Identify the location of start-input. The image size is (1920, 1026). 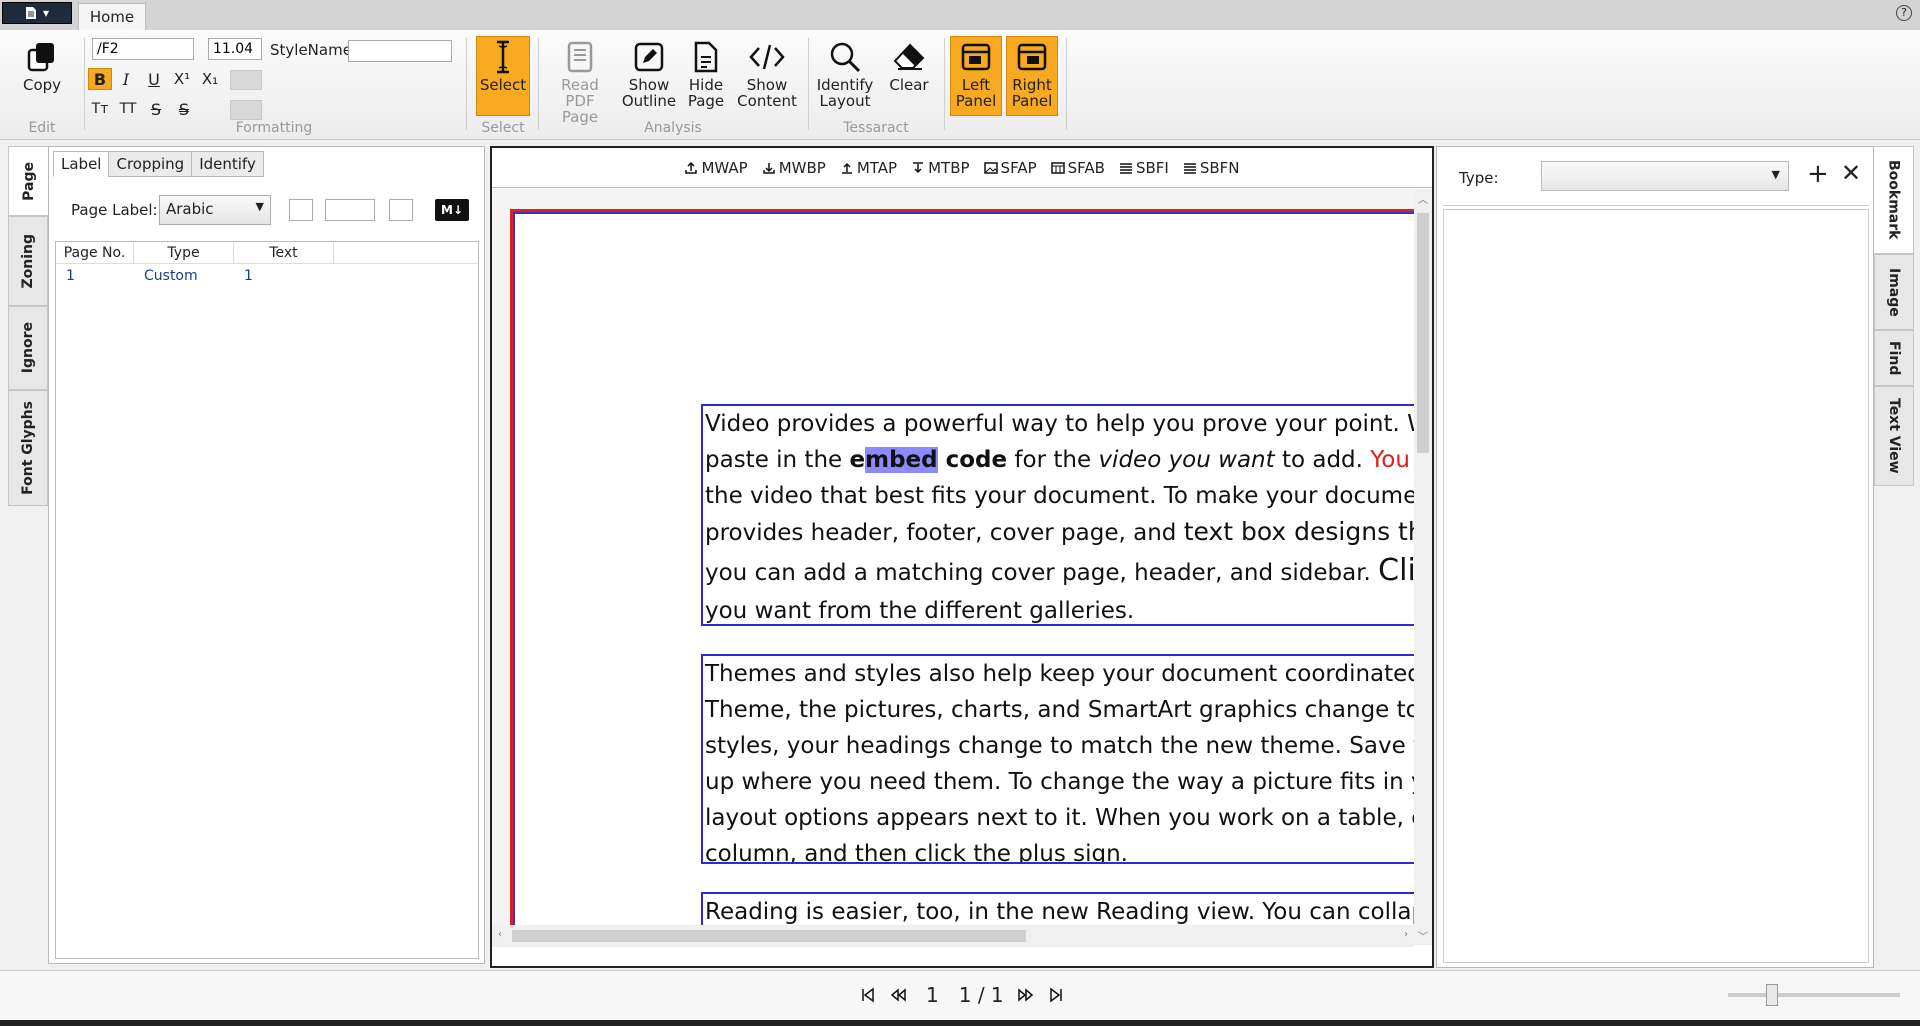
(350, 210).